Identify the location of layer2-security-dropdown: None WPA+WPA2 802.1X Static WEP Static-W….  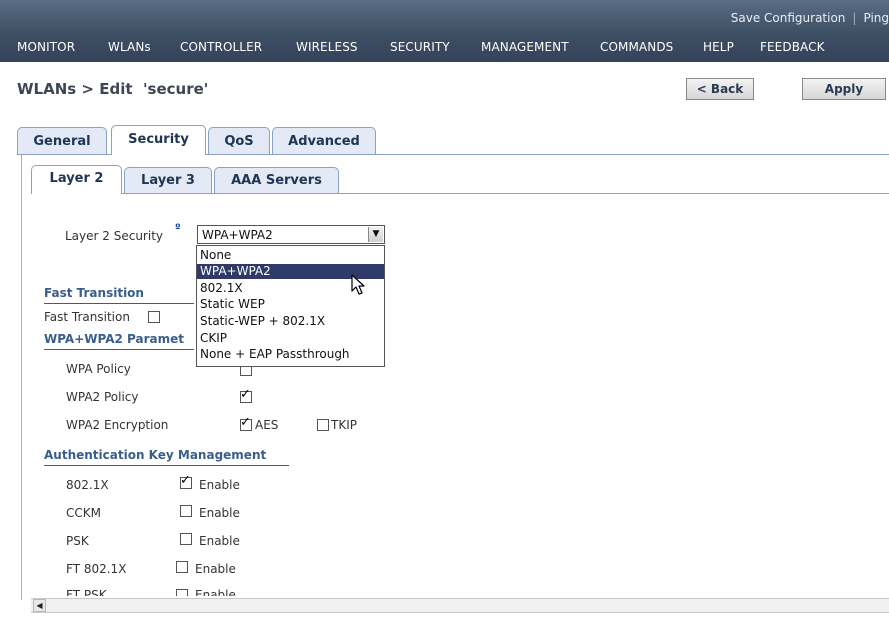
(290, 306).